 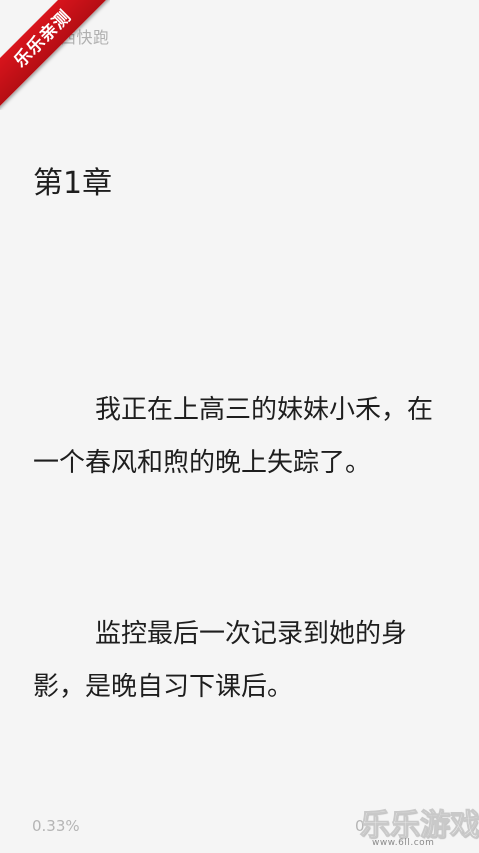 What do you see at coordinates (73, 183) in the screenshot?
I see `chapter-title: 第1章` at bounding box center [73, 183].